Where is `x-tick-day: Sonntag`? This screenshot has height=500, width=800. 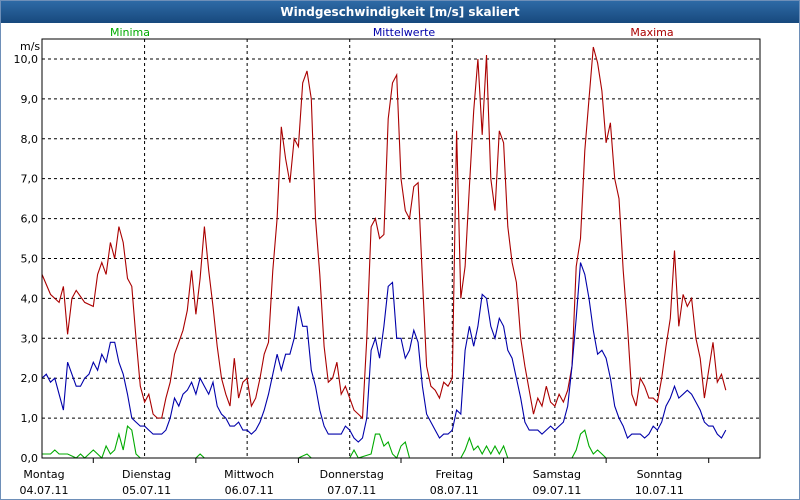
x-tick-day: Sonntag is located at coordinates (660, 474).